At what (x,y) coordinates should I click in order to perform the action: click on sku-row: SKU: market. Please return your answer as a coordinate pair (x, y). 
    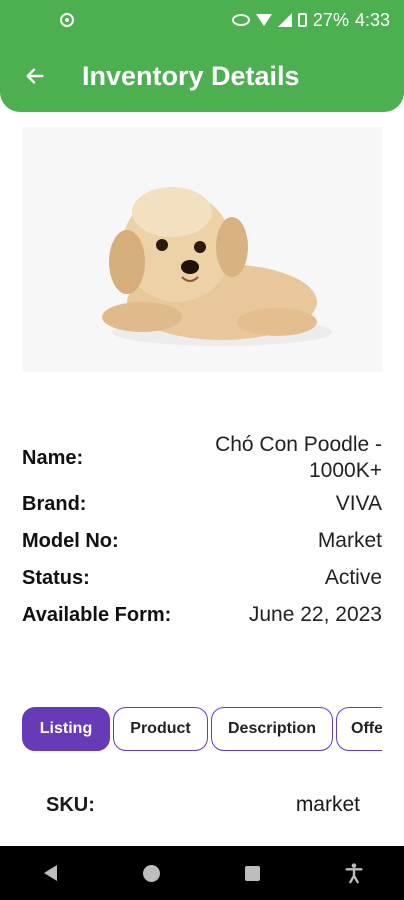
    Looking at the image, I should click on (203, 805).